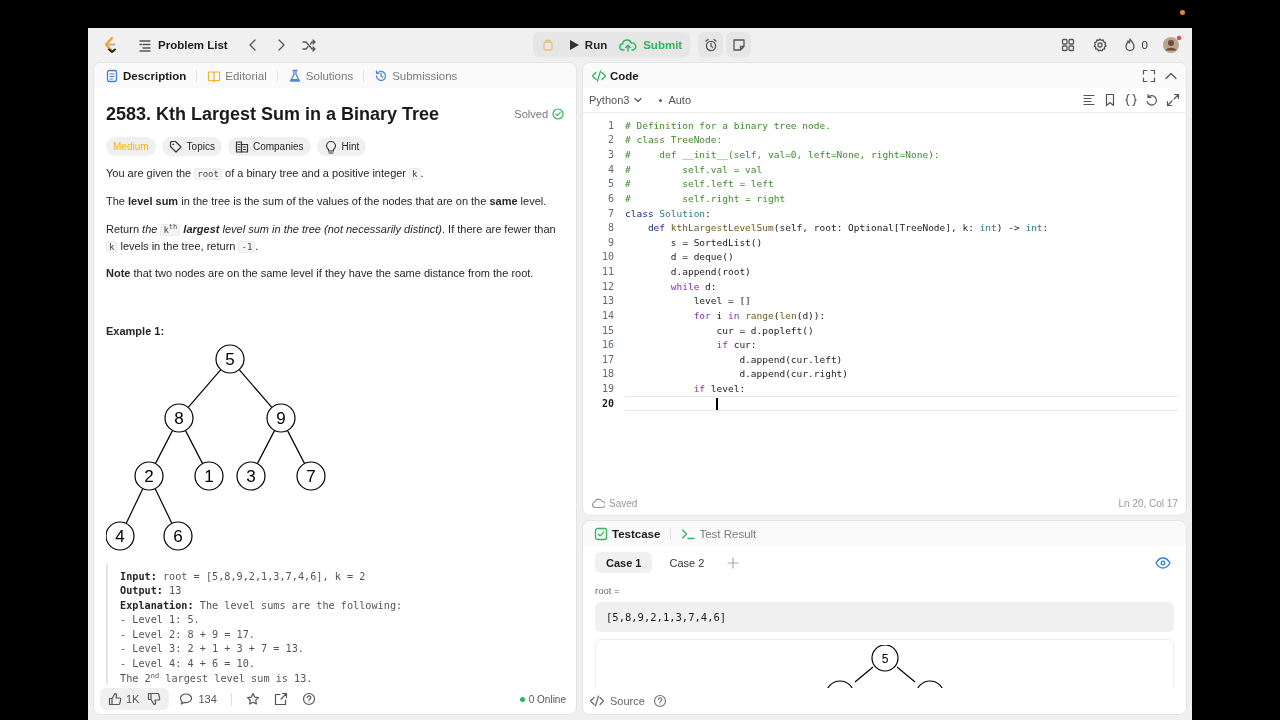  Describe the element at coordinates (764, 330) in the screenshot. I see `code-line: cur = d.popleft()` at that location.